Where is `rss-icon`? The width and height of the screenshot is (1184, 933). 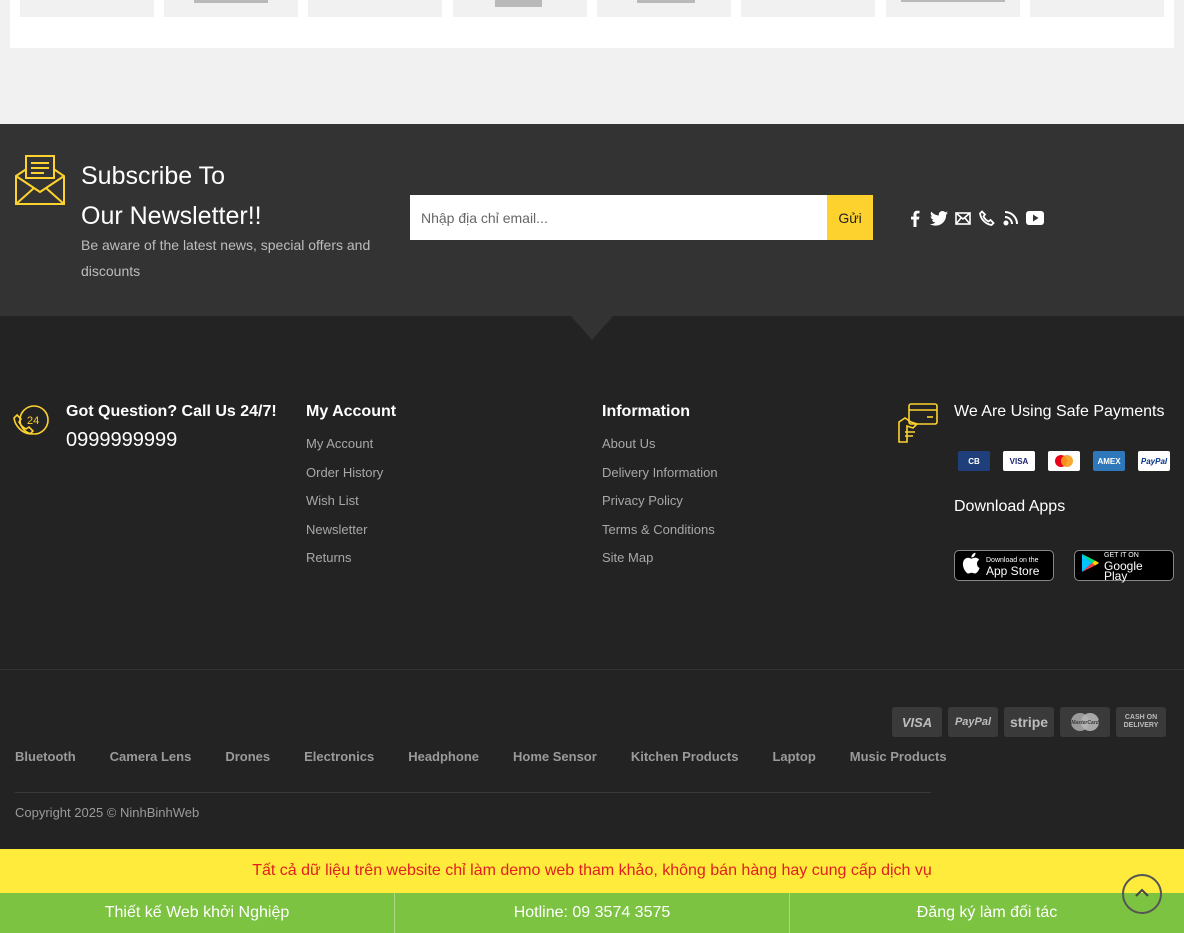 rss-icon is located at coordinates (1011, 218).